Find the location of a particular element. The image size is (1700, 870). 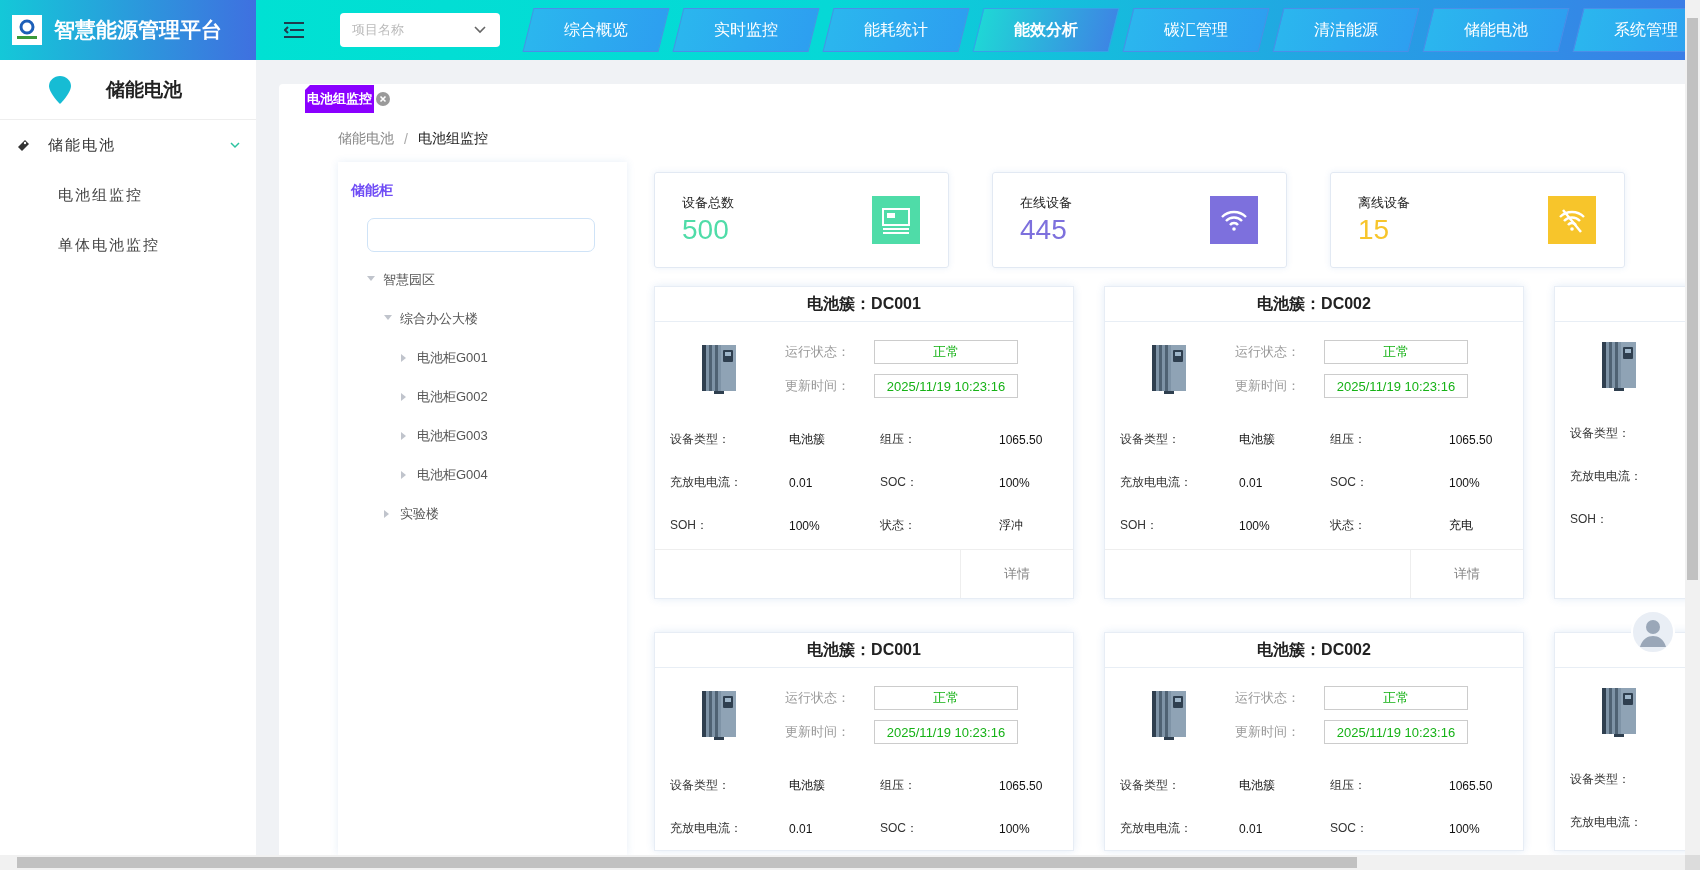

menu-group: 储能电池 is located at coordinates (128, 145).